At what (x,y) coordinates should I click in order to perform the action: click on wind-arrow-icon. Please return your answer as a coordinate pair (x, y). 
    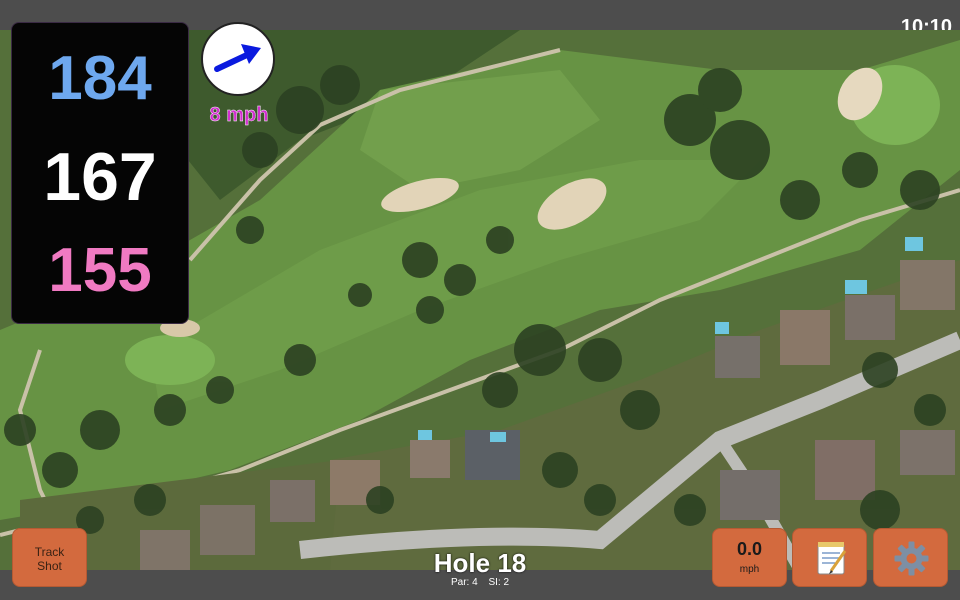
    Looking at the image, I should click on (237, 58).